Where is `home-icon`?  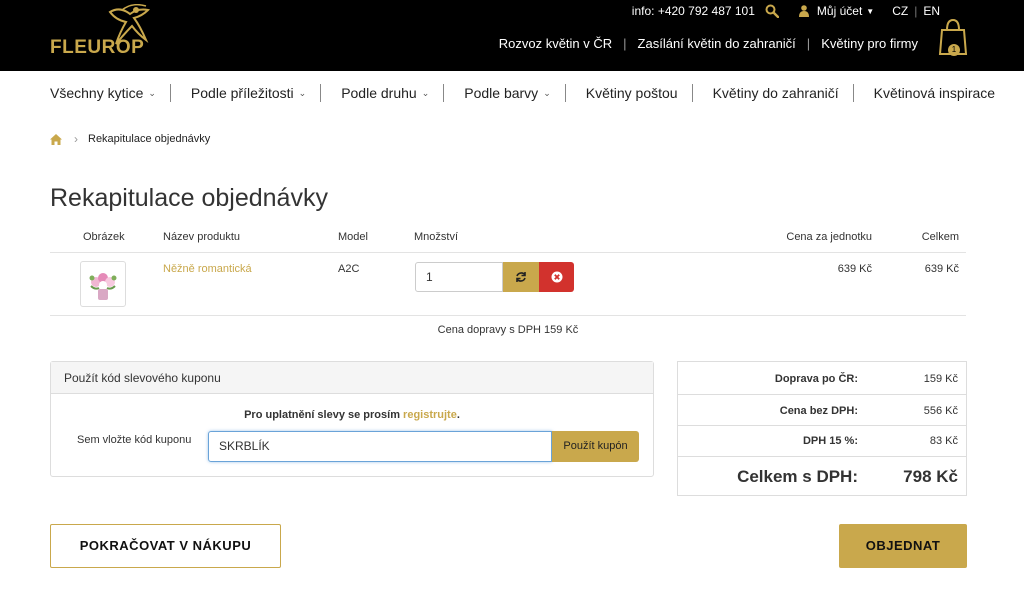 home-icon is located at coordinates (56, 139).